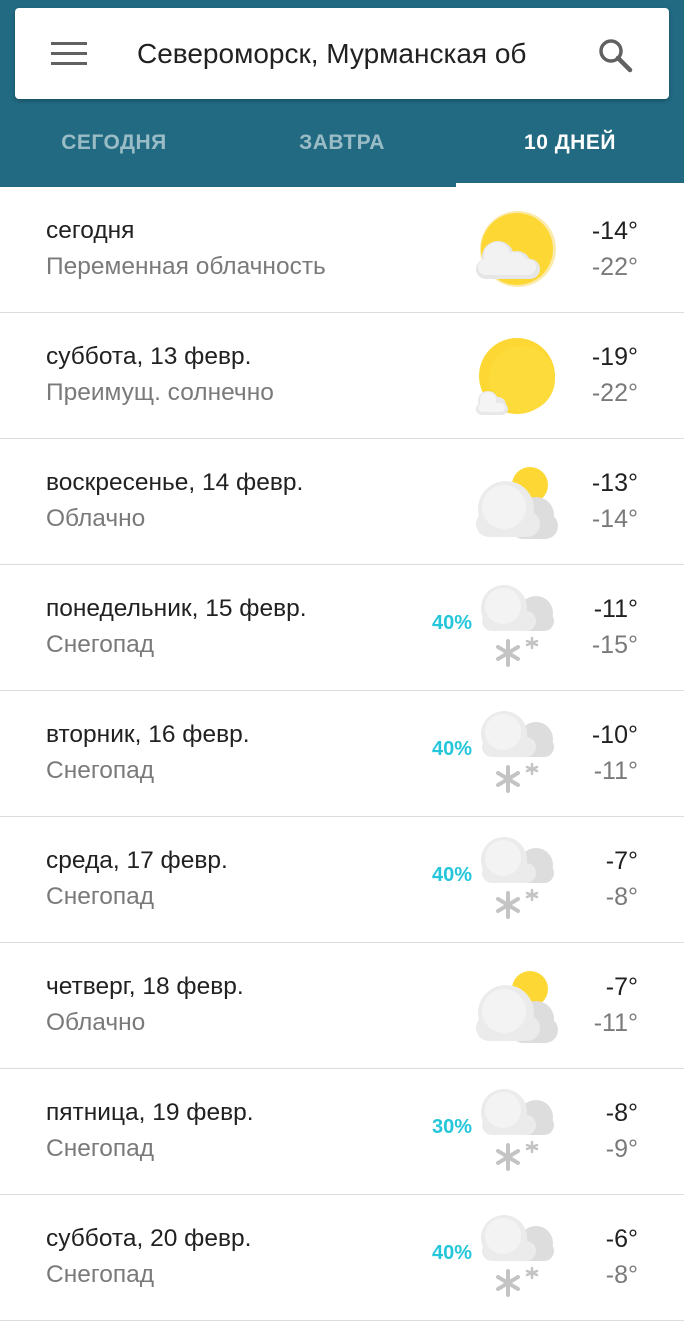 This screenshot has height=1321, width=684. What do you see at coordinates (342, 1006) in the screenshot?
I see `forecast-row: четверг, 18 февр. Облачно -7° -11°` at bounding box center [342, 1006].